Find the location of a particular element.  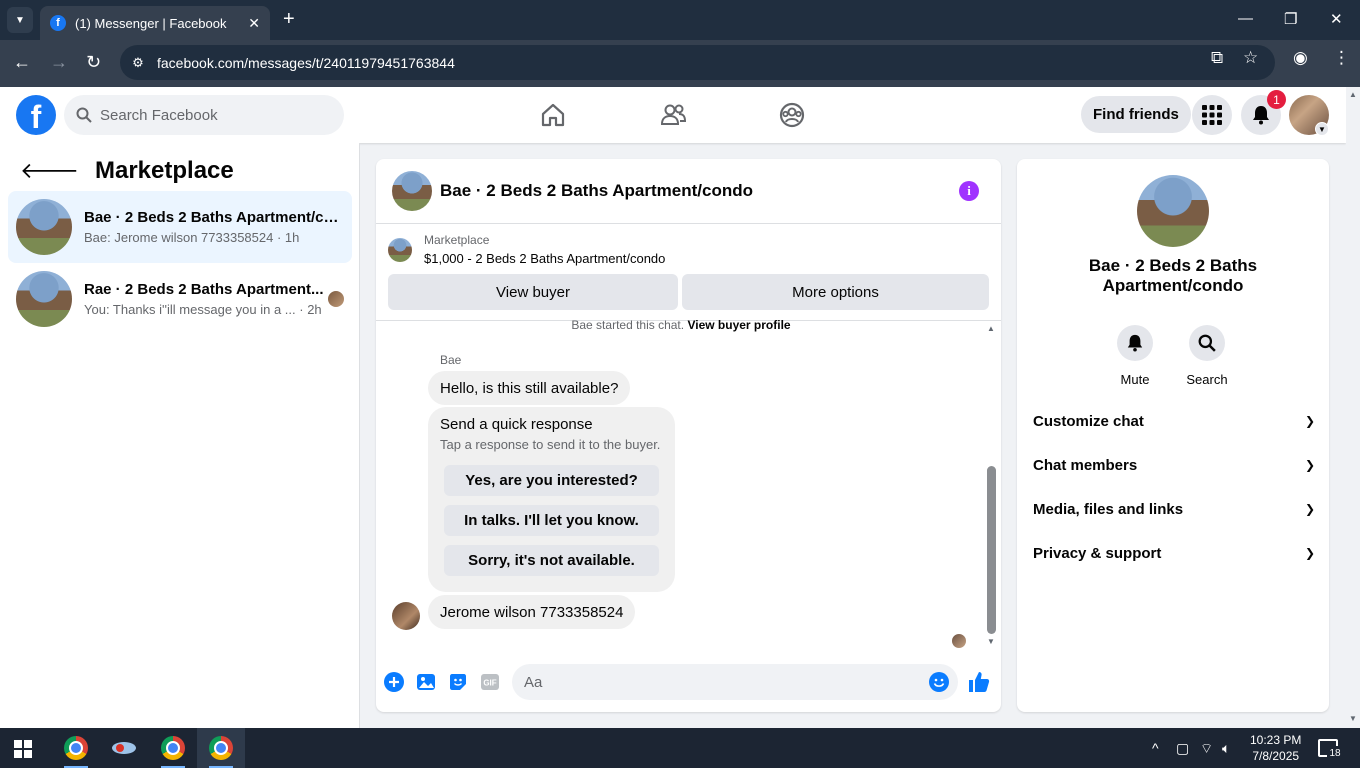

mute-button: Mute is located at coordinates (1135, 356).